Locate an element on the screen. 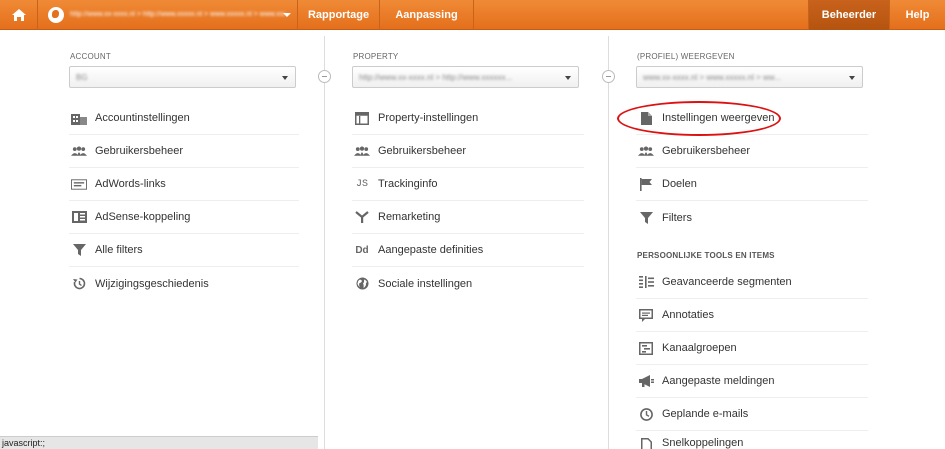 Image resolution: width=945 pixels, height=449 pixels. remarketing-icon is located at coordinates (362, 217).